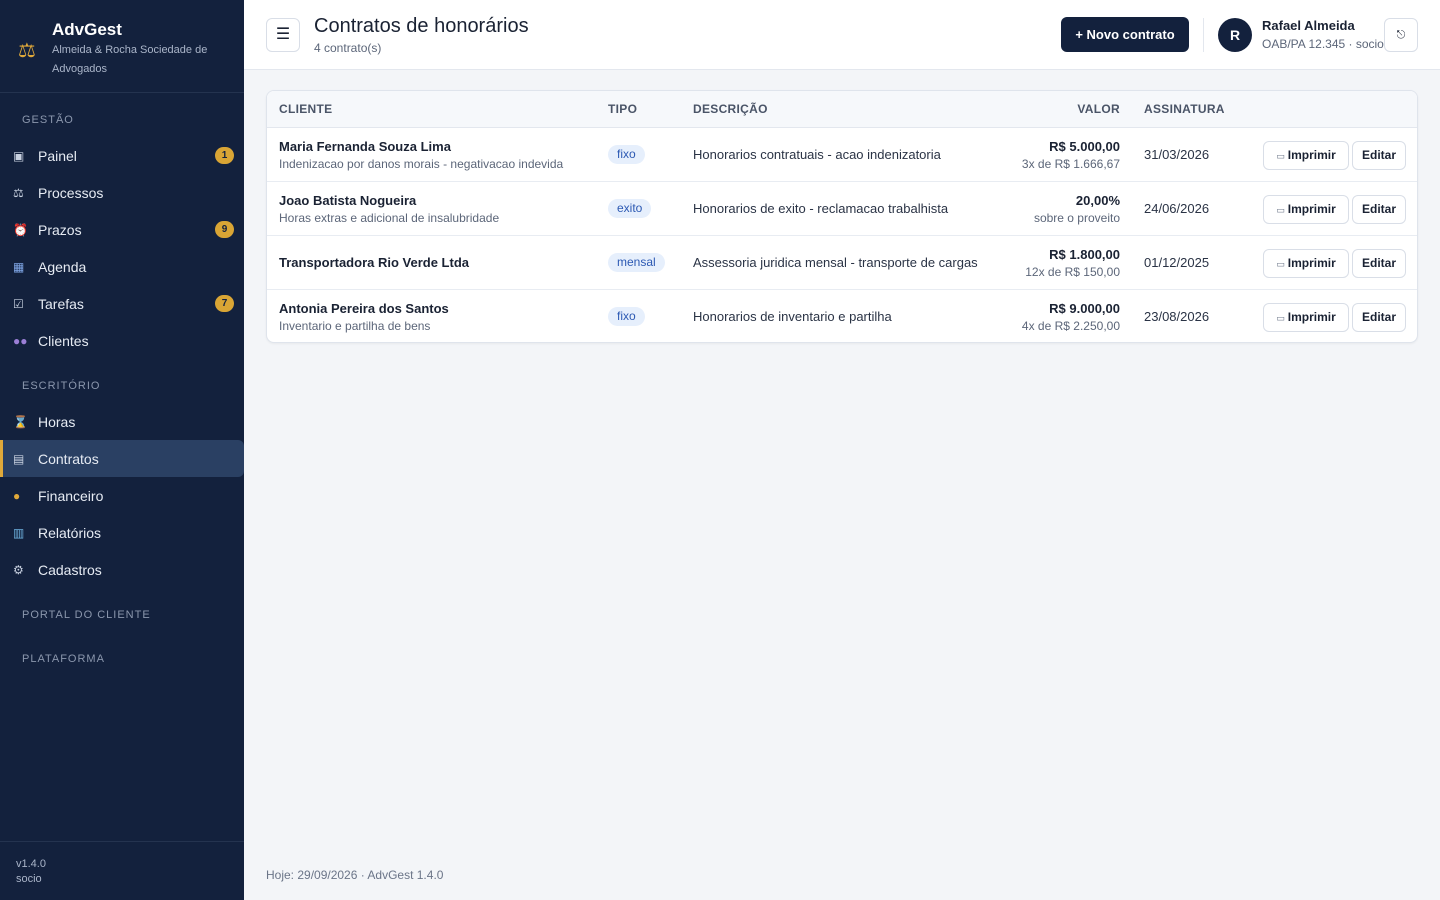  Describe the element at coordinates (19, 155) in the screenshot. I see `dashboard-icon: ▣` at that location.